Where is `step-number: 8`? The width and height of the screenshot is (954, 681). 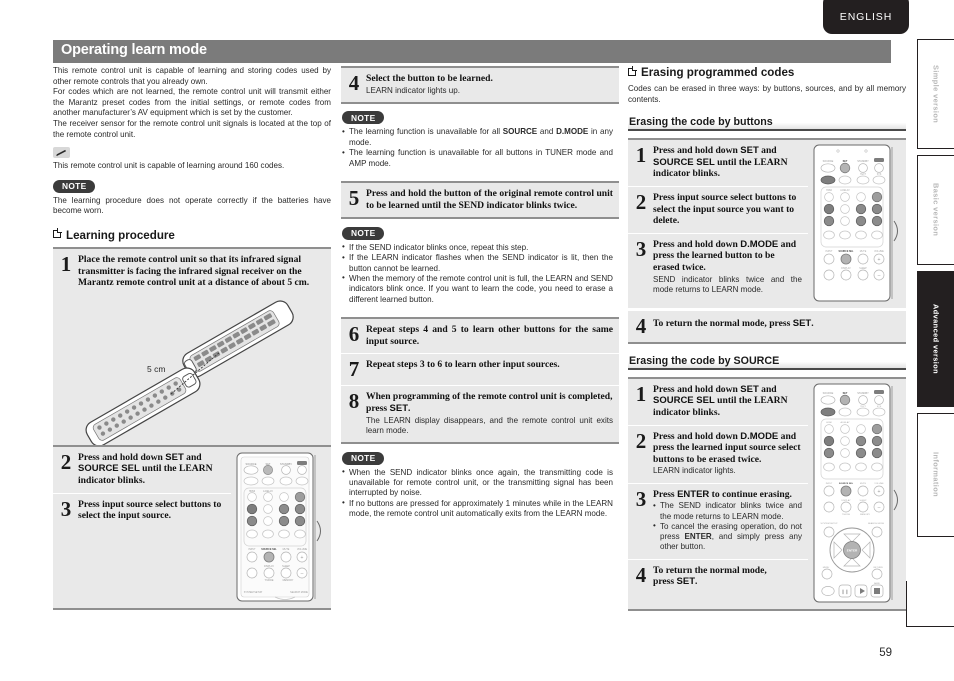 step-number: 8 is located at coordinates (354, 401).